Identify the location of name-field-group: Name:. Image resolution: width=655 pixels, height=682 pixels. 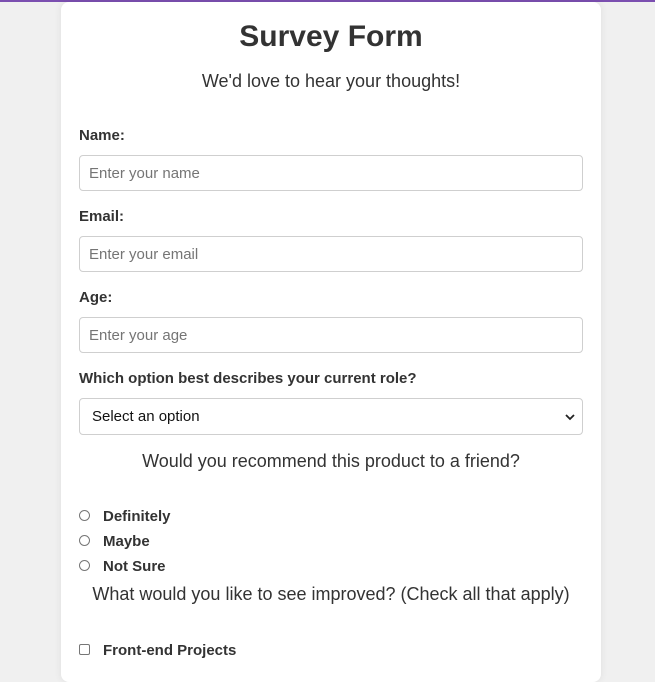
(331, 159).